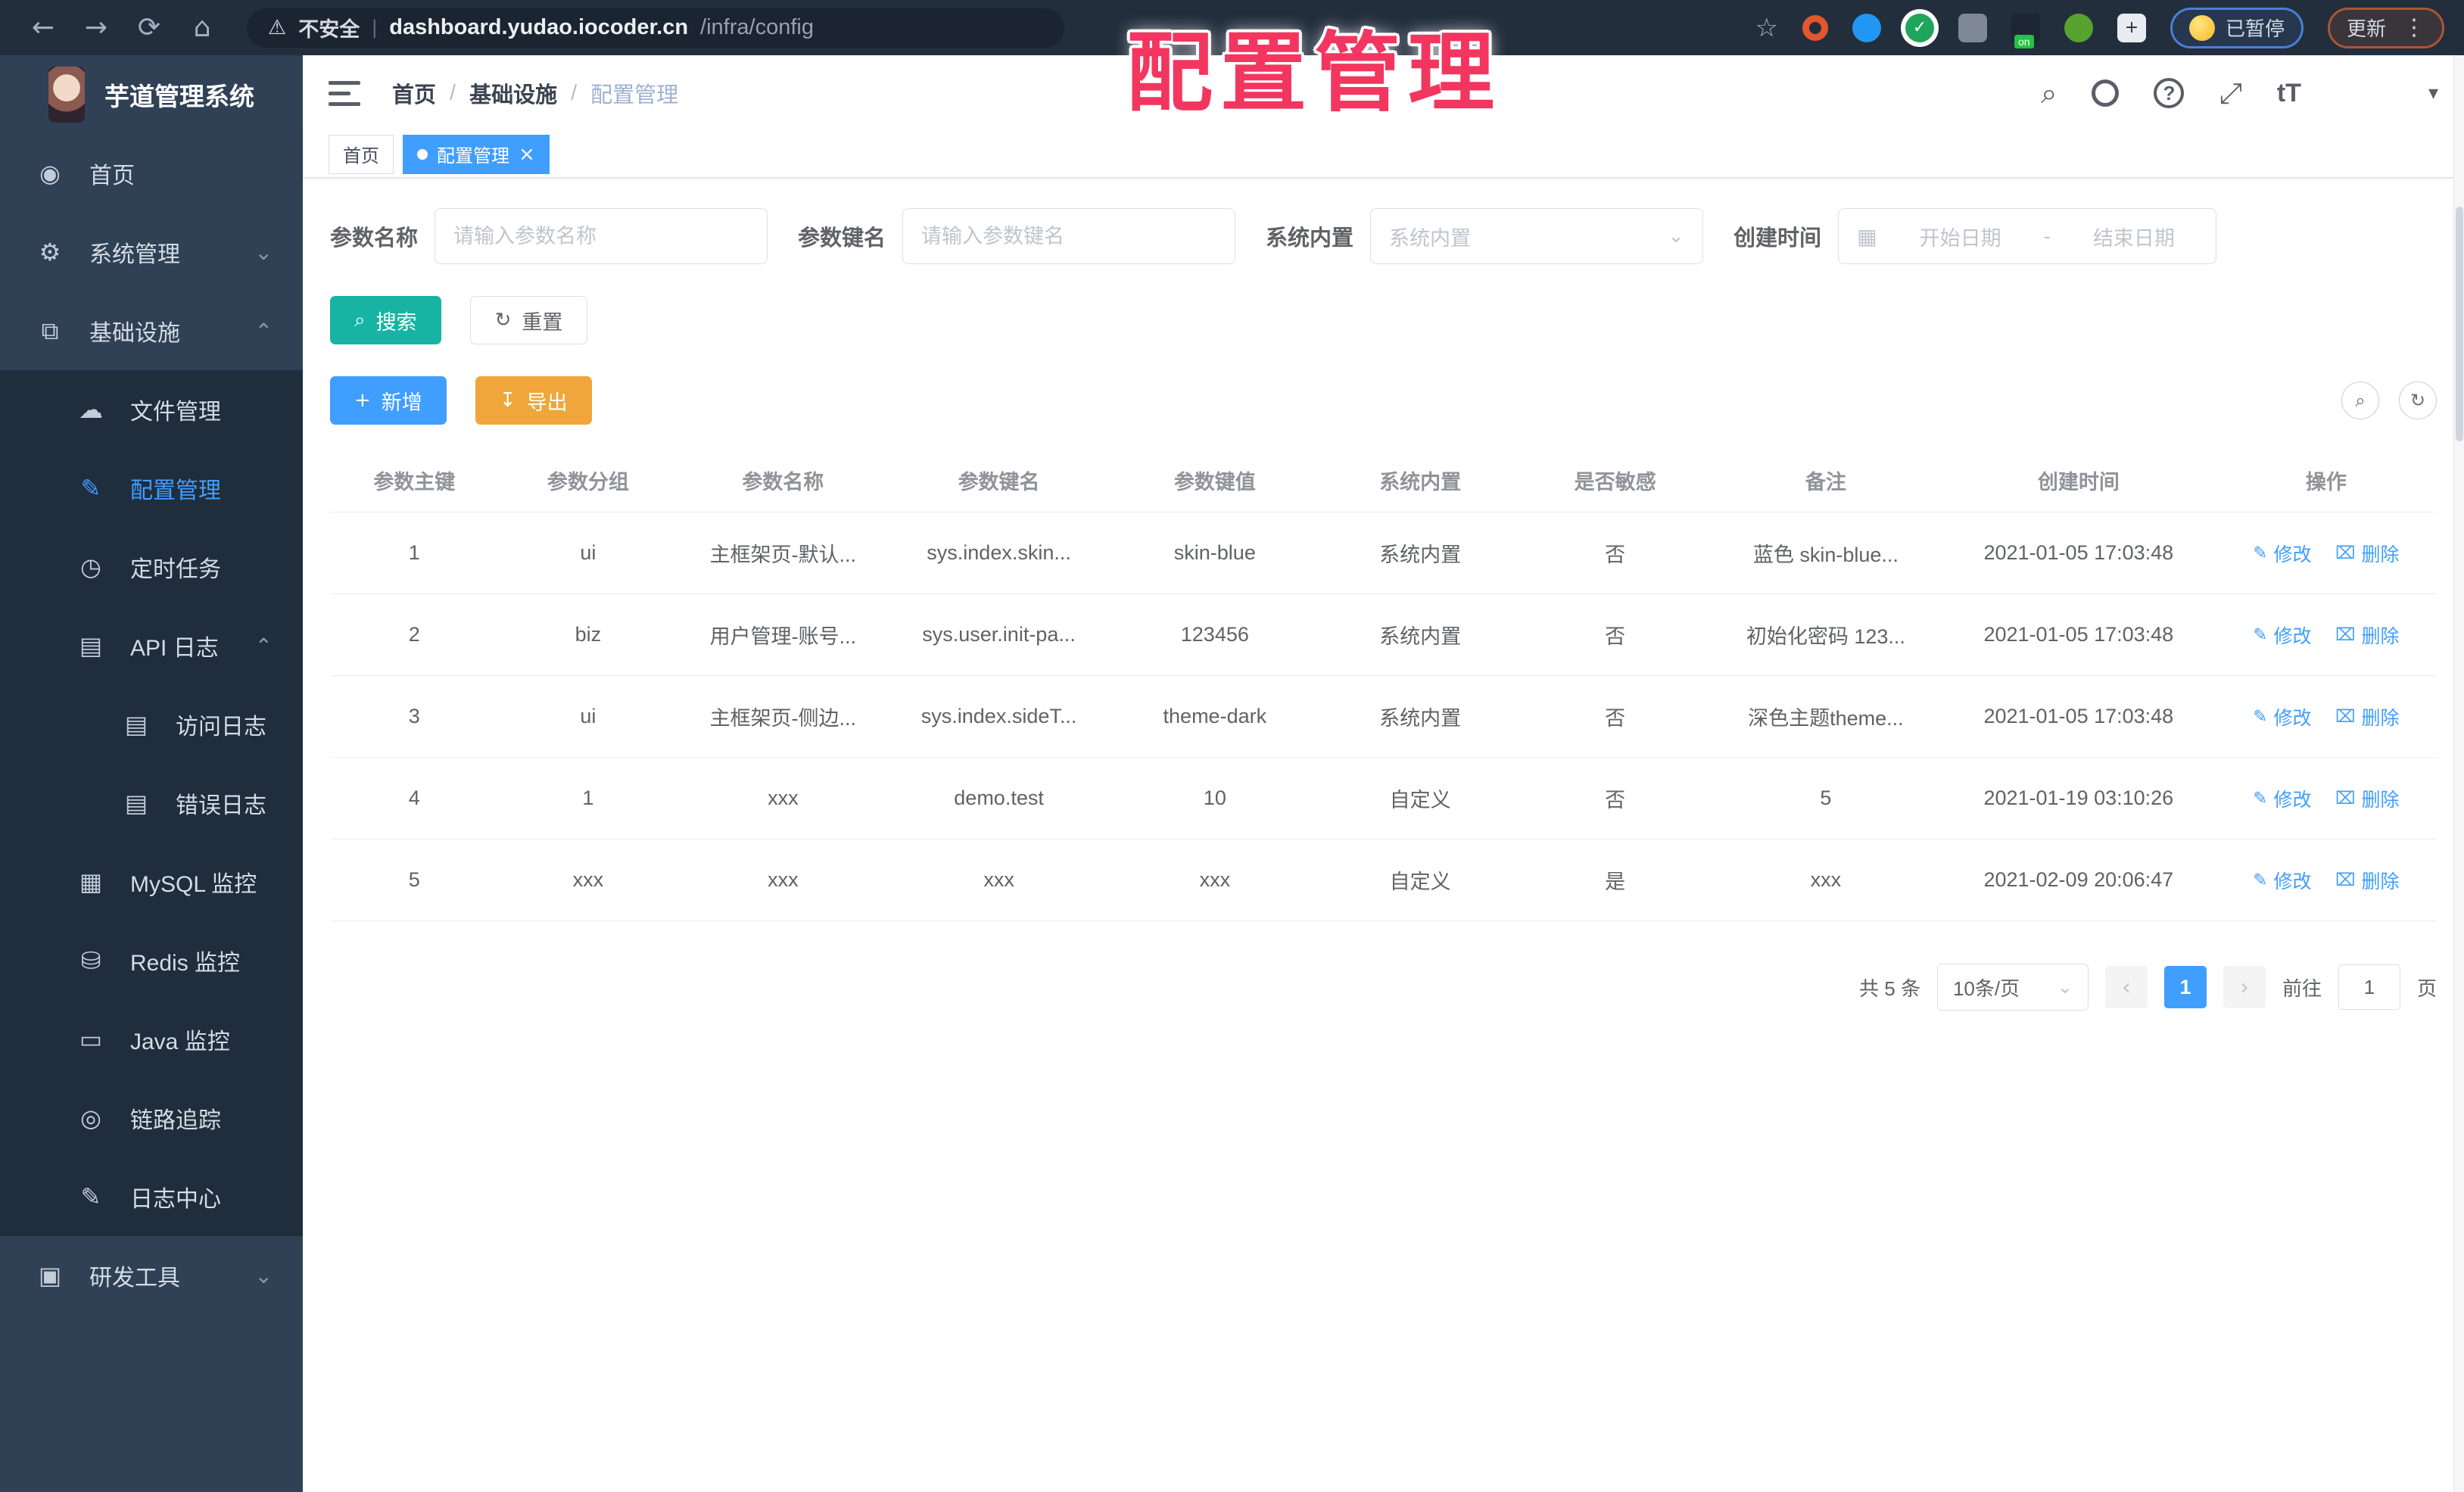  I want to click on page-size-value: 10条/页, so click(1986, 988).